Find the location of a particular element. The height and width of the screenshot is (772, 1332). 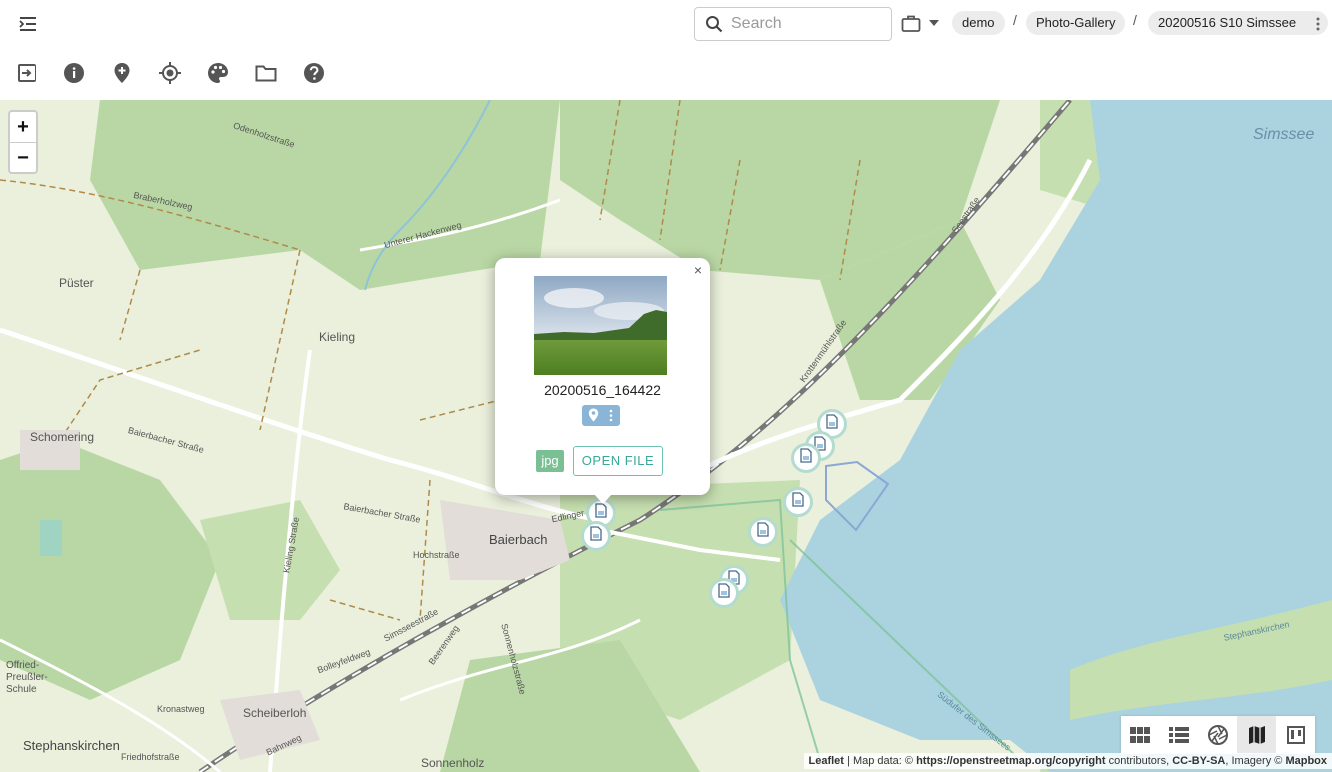

zoom-in-button: + is located at coordinates (23, 127).